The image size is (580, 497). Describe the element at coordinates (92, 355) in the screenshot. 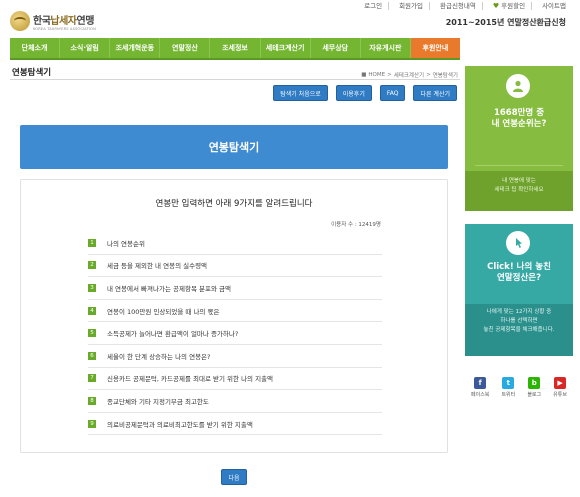

I see `item-number-badge: 6` at that location.